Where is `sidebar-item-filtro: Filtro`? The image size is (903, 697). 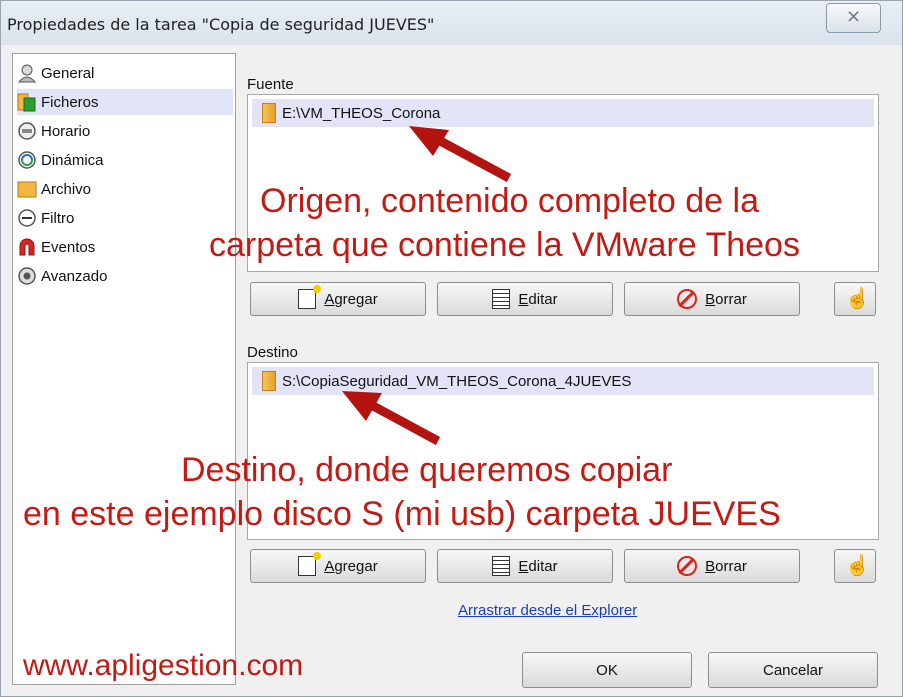
sidebar-item-filtro: Filtro is located at coordinates (125, 218).